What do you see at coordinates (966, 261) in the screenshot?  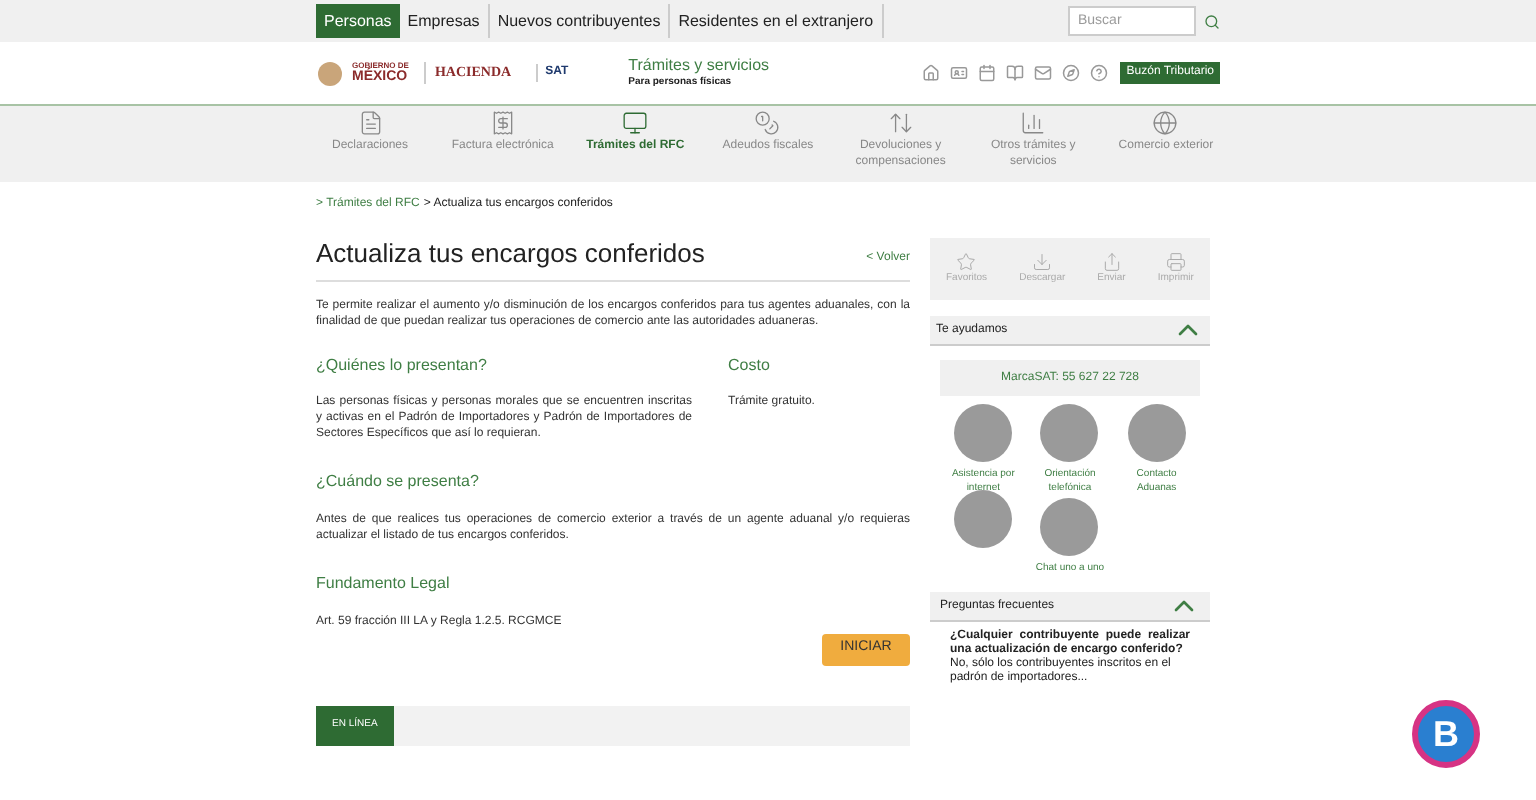 I see `star-icon` at bounding box center [966, 261].